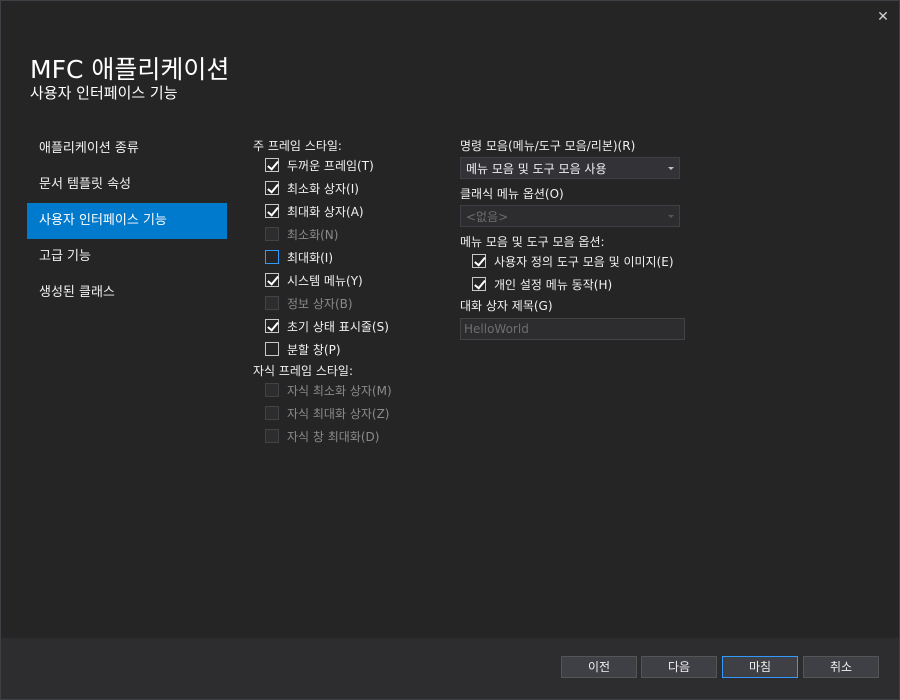 The width and height of the screenshot is (900, 700). I want to click on thick-frame-checkbox: 두꺼운 프레임(T), so click(319, 165).